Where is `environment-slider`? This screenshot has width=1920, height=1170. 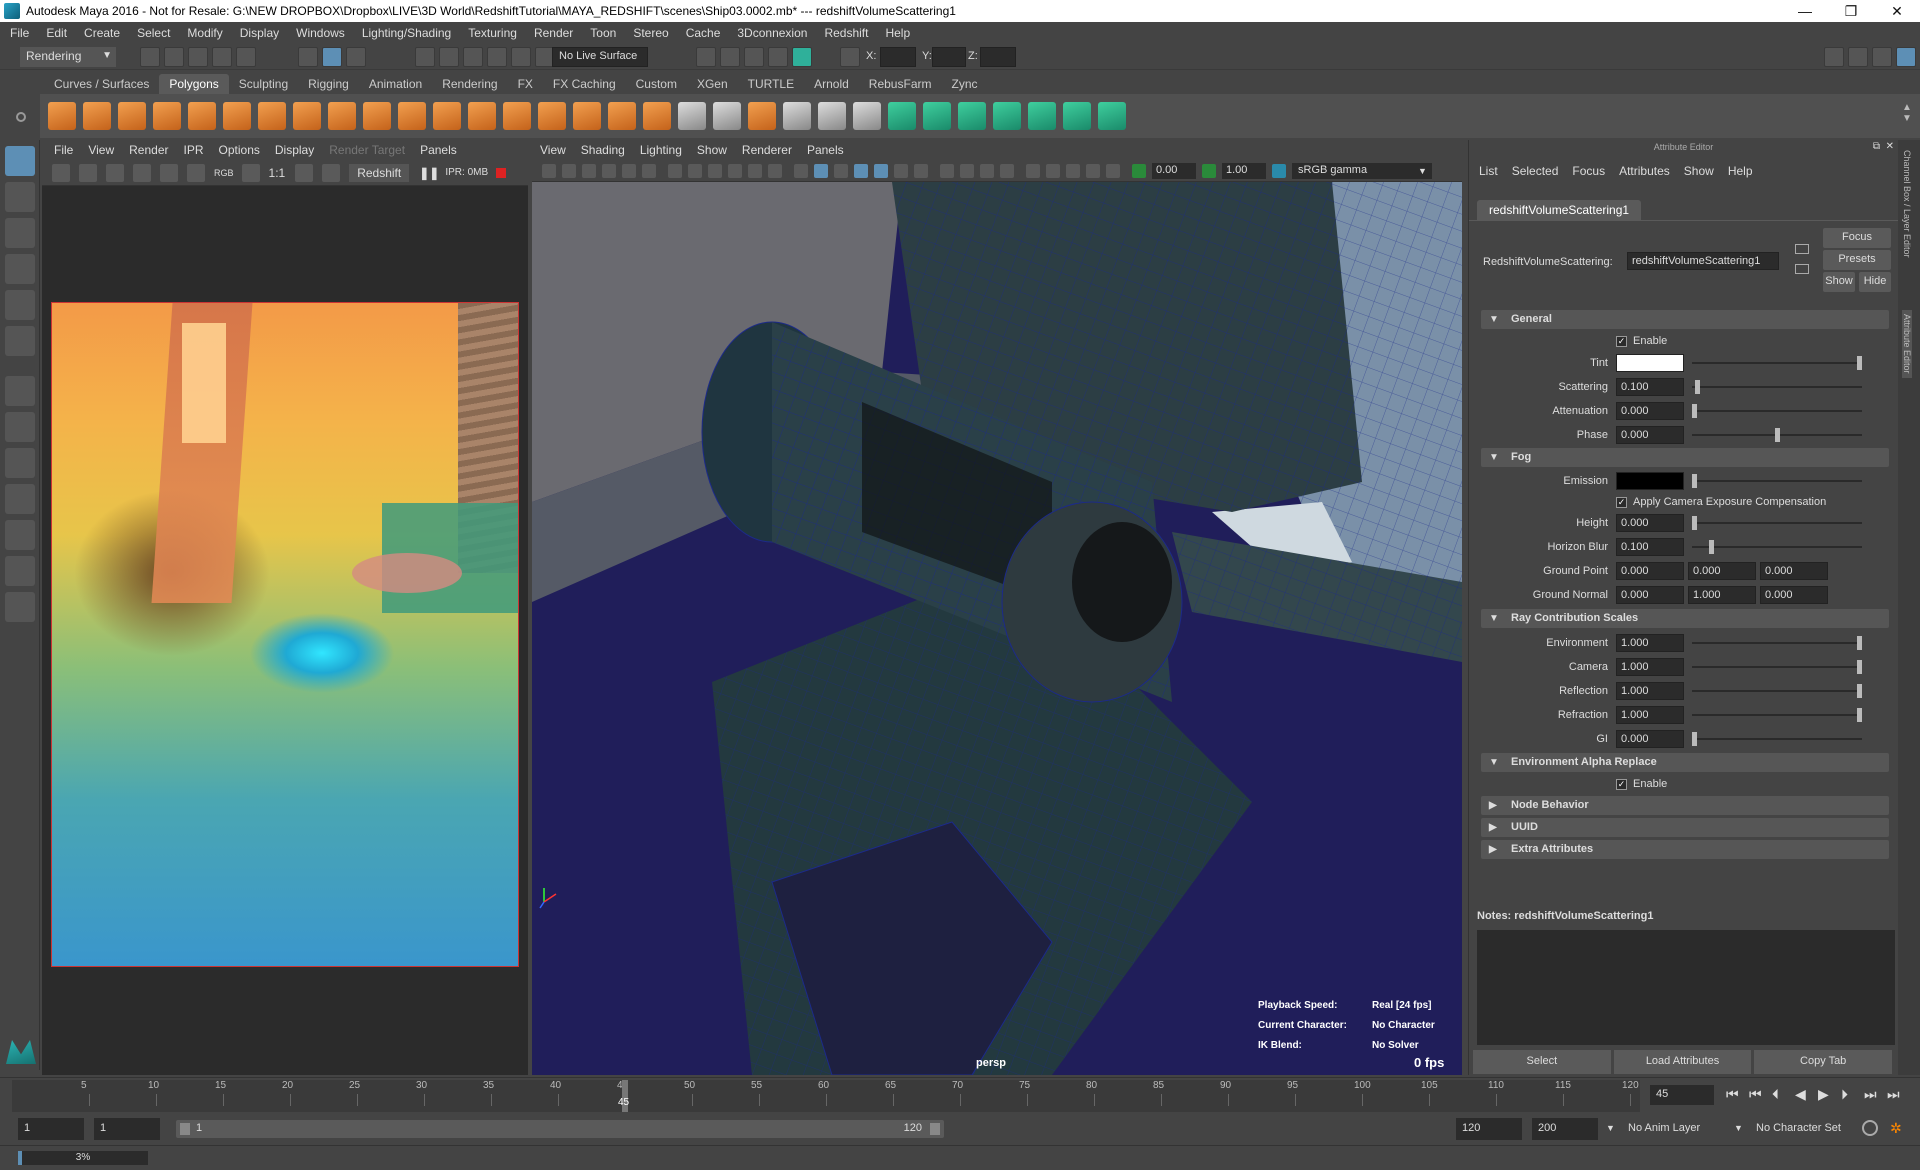 environment-slider is located at coordinates (1777, 643).